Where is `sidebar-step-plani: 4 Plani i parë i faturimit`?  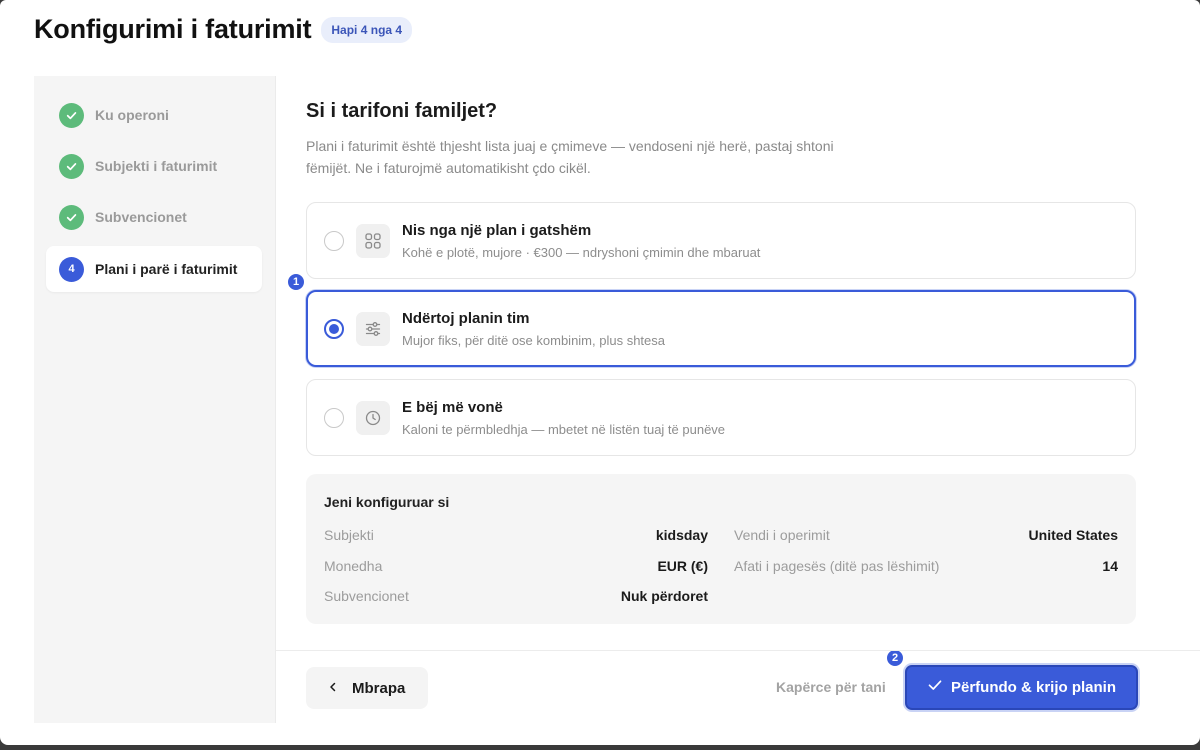
sidebar-step-plani: 4 Plani i parë i faturimit is located at coordinates (154, 269).